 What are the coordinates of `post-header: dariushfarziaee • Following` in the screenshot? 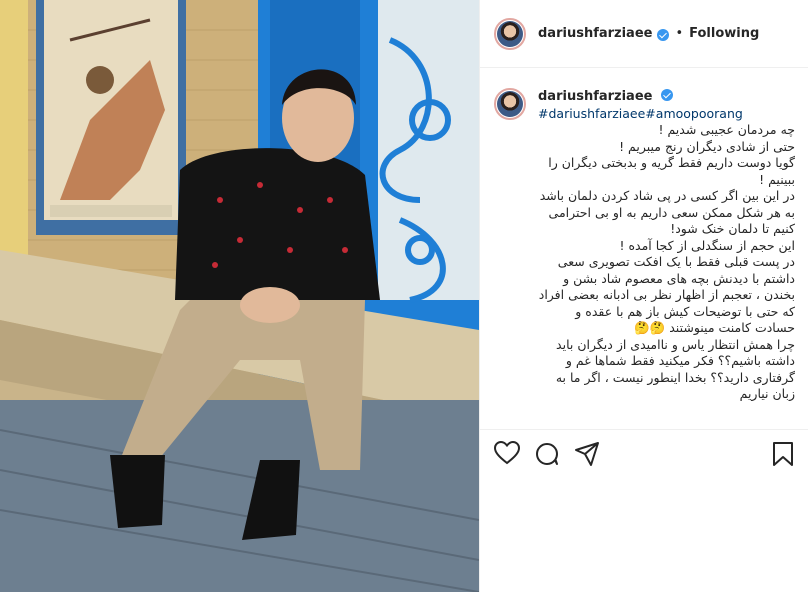 It's located at (644, 34).